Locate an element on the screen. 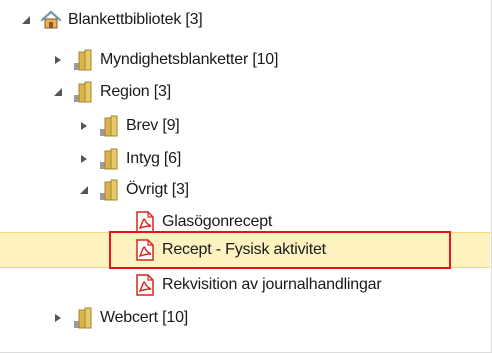  home-icon is located at coordinates (51, 20).